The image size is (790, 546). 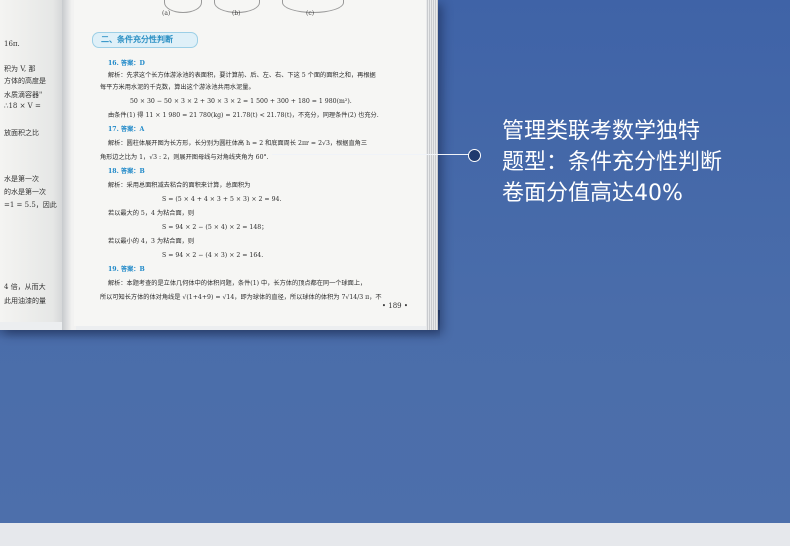 What do you see at coordinates (601, 131) in the screenshot?
I see `callout-line-1: 管理类联考数学独特` at bounding box center [601, 131].